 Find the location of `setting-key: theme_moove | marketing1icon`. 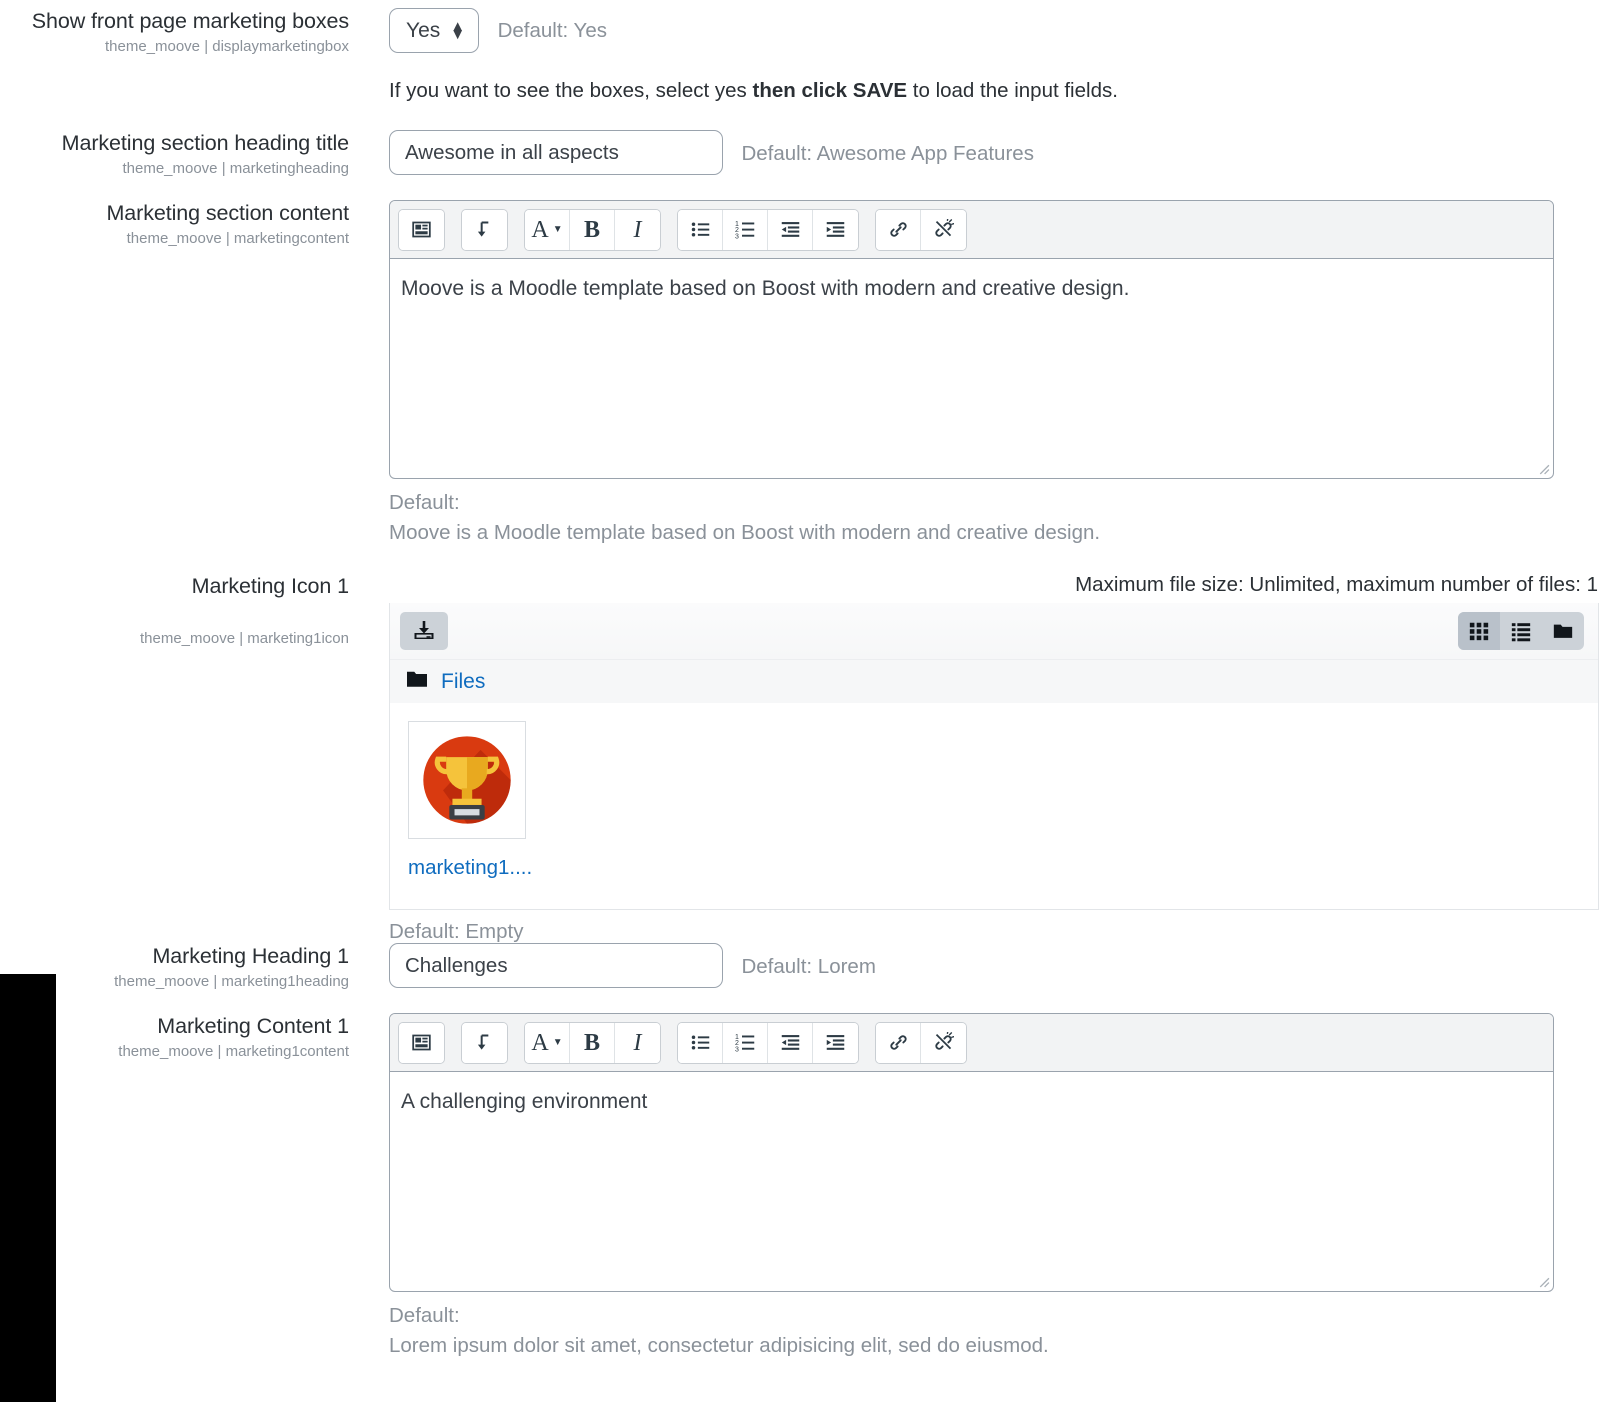

setting-key: theme_moove | marketing1icon is located at coordinates (244, 638).